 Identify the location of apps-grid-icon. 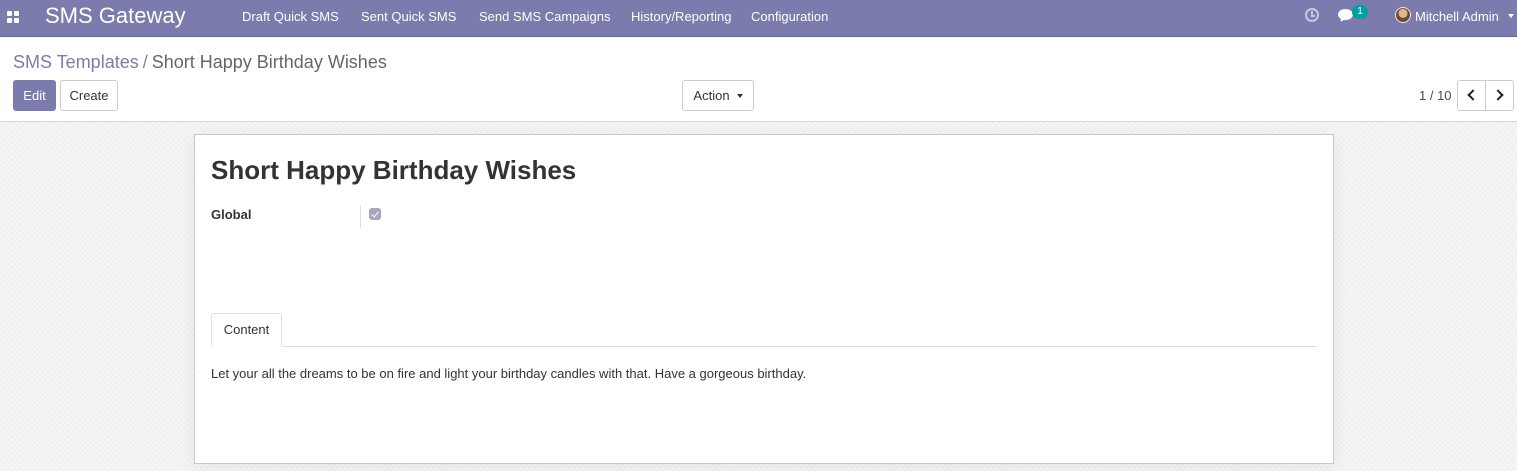
(13, 17).